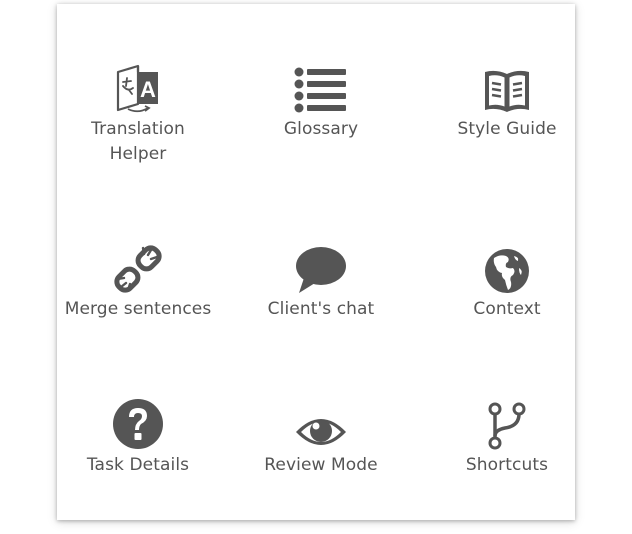 The height and width of the screenshot is (534, 632). What do you see at coordinates (138, 465) in the screenshot?
I see `menu-item-label: Task Details` at bounding box center [138, 465].